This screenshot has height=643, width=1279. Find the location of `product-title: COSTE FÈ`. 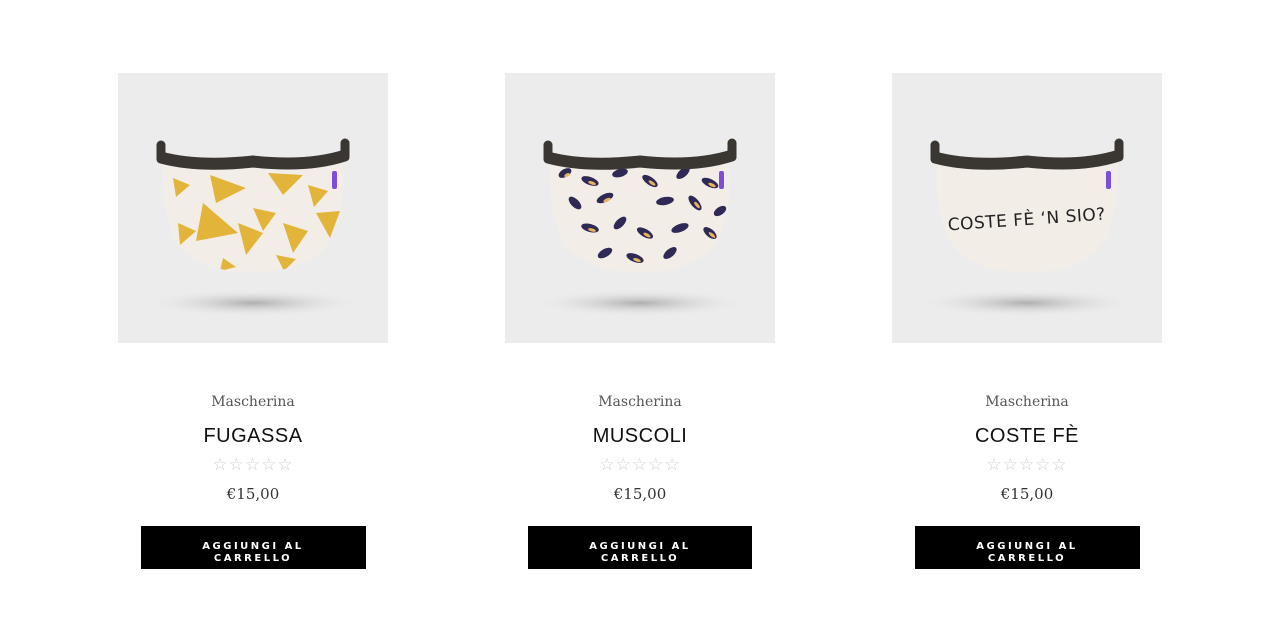

product-title: COSTE FÈ is located at coordinates (1027, 436).